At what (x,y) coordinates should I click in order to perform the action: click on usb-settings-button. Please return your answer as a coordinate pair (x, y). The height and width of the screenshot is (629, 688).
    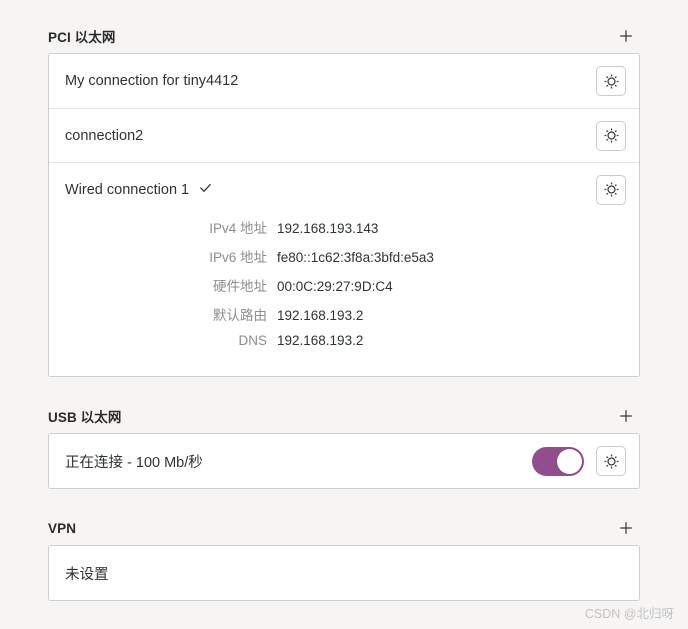
    Looking at the image, I should click on (611, 461).